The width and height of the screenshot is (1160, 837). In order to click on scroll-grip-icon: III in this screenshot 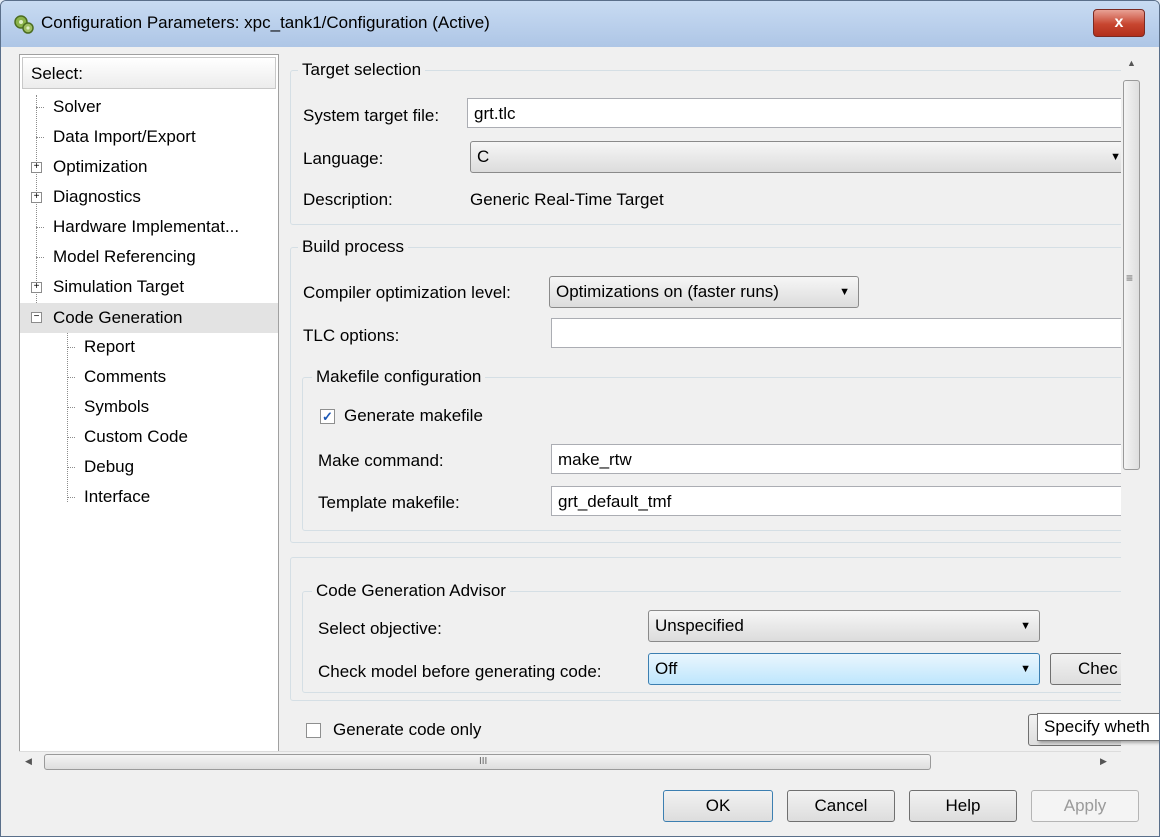, I will do `click(483, 761)`.